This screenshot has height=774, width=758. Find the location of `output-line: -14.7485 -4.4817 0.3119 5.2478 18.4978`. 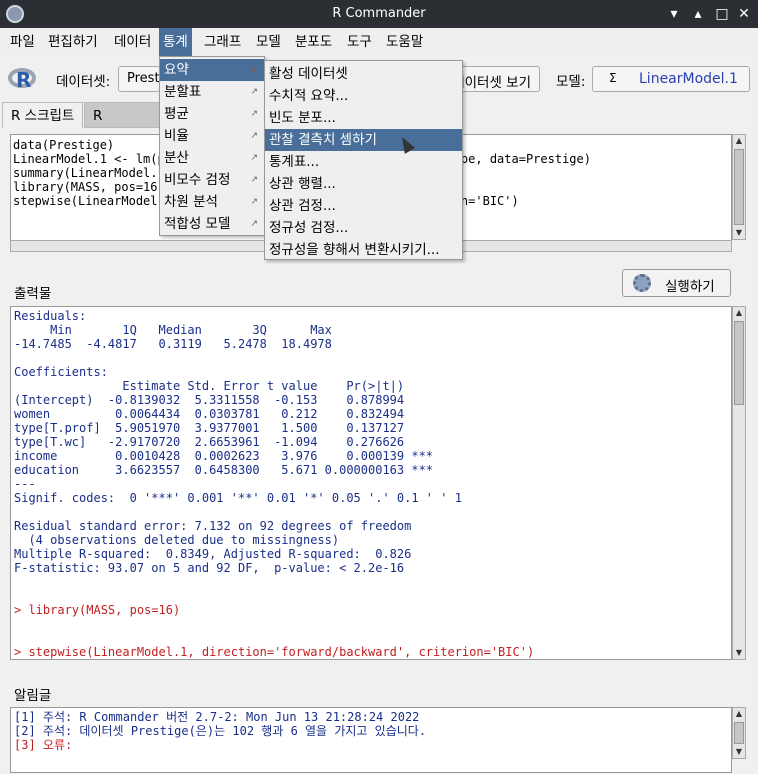

output-line: -14.7485 -4.4817 0.3119 5.2478 18.4978 is located at coordinates (173, 344).